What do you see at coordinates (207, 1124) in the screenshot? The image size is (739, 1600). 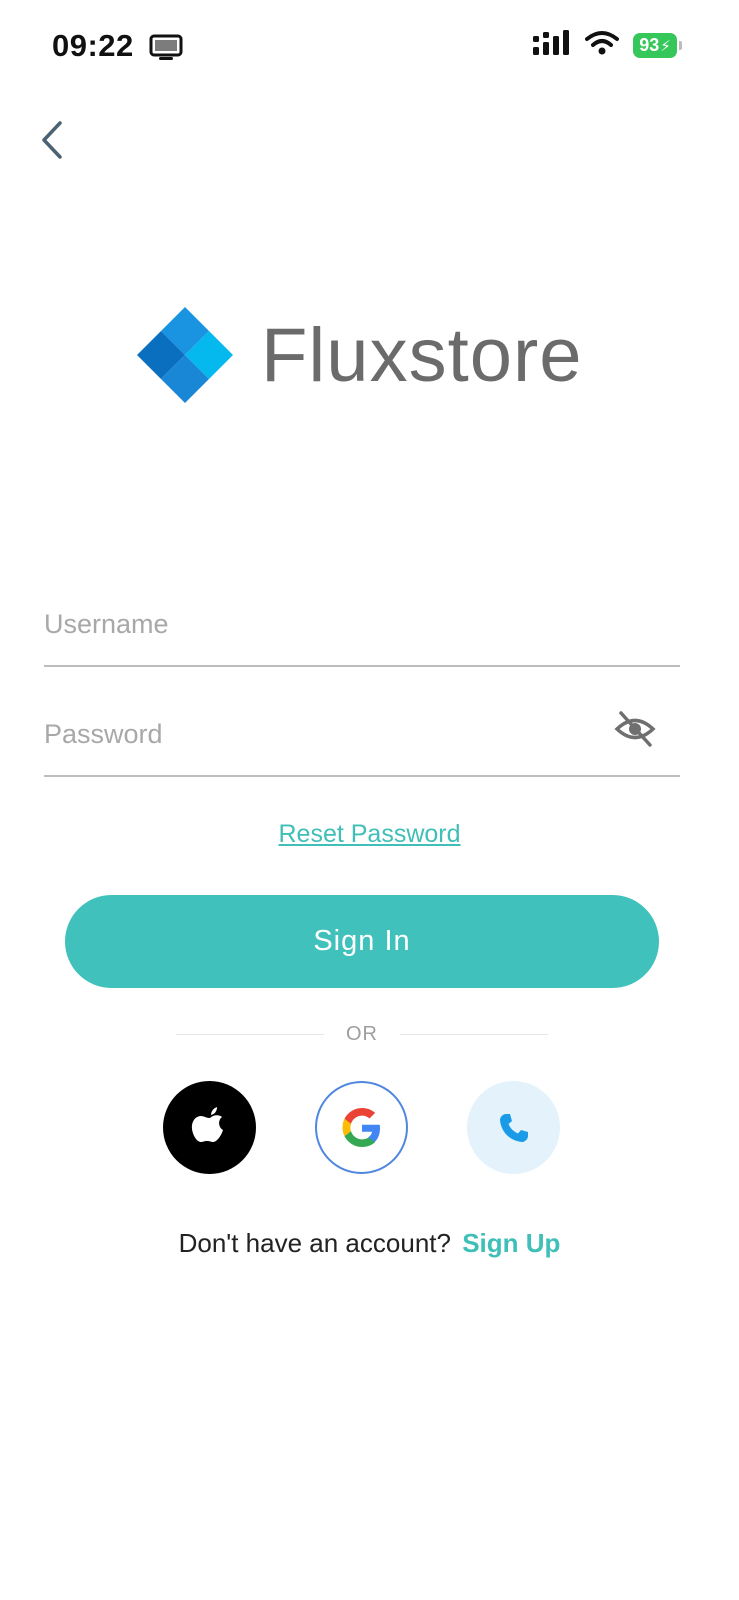 I see `apple-icon` at bounding box center [207, 1124].